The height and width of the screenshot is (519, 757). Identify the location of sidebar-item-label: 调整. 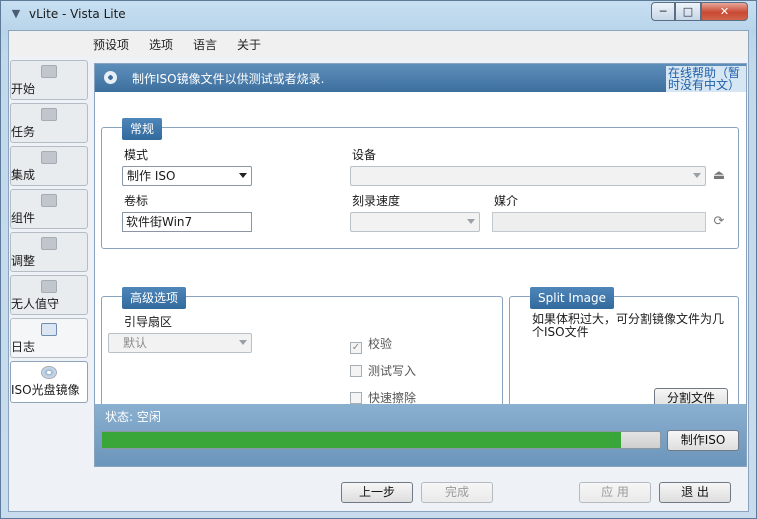
(23, 261).